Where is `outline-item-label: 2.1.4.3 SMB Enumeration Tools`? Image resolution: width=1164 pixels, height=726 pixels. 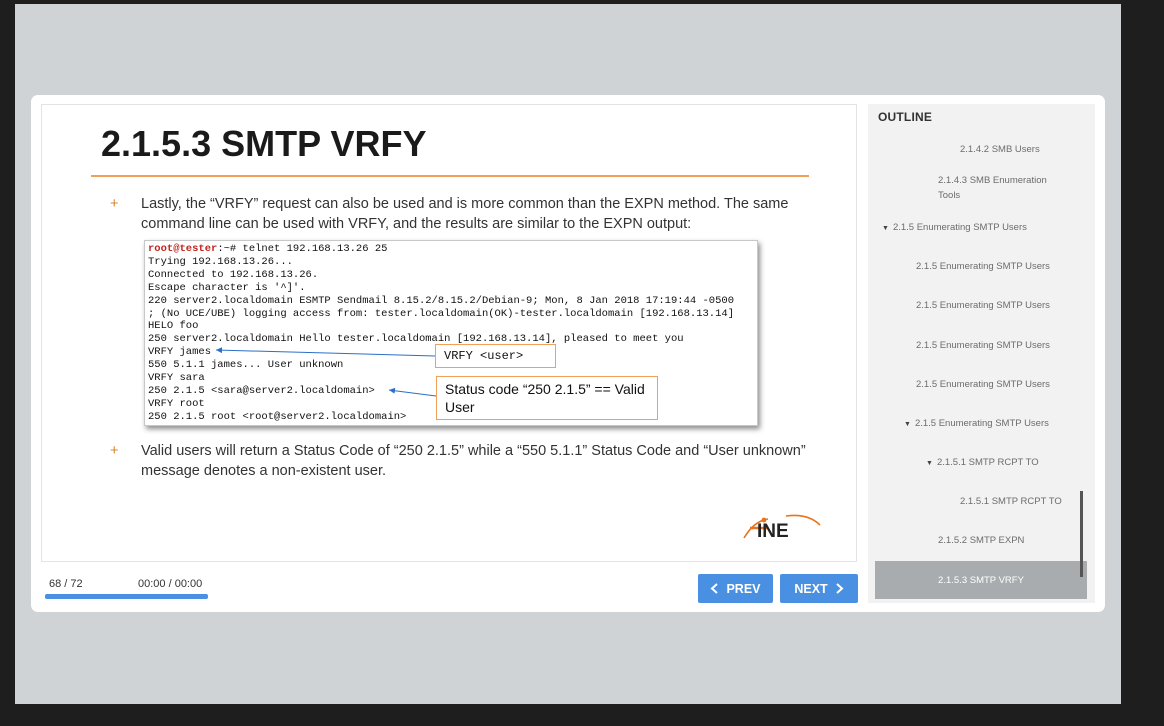 outline-item-label: 2.1.4.3 SMB Enumeration Tools is located at coordinates (992, 188).